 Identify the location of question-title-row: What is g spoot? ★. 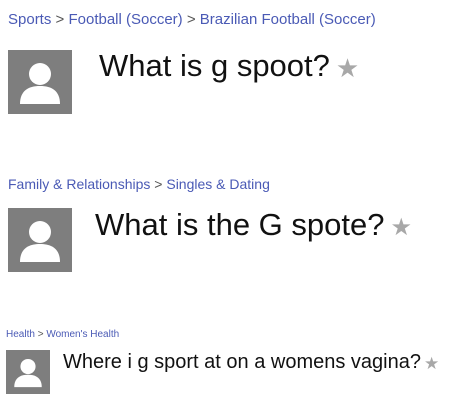
(229, 66).